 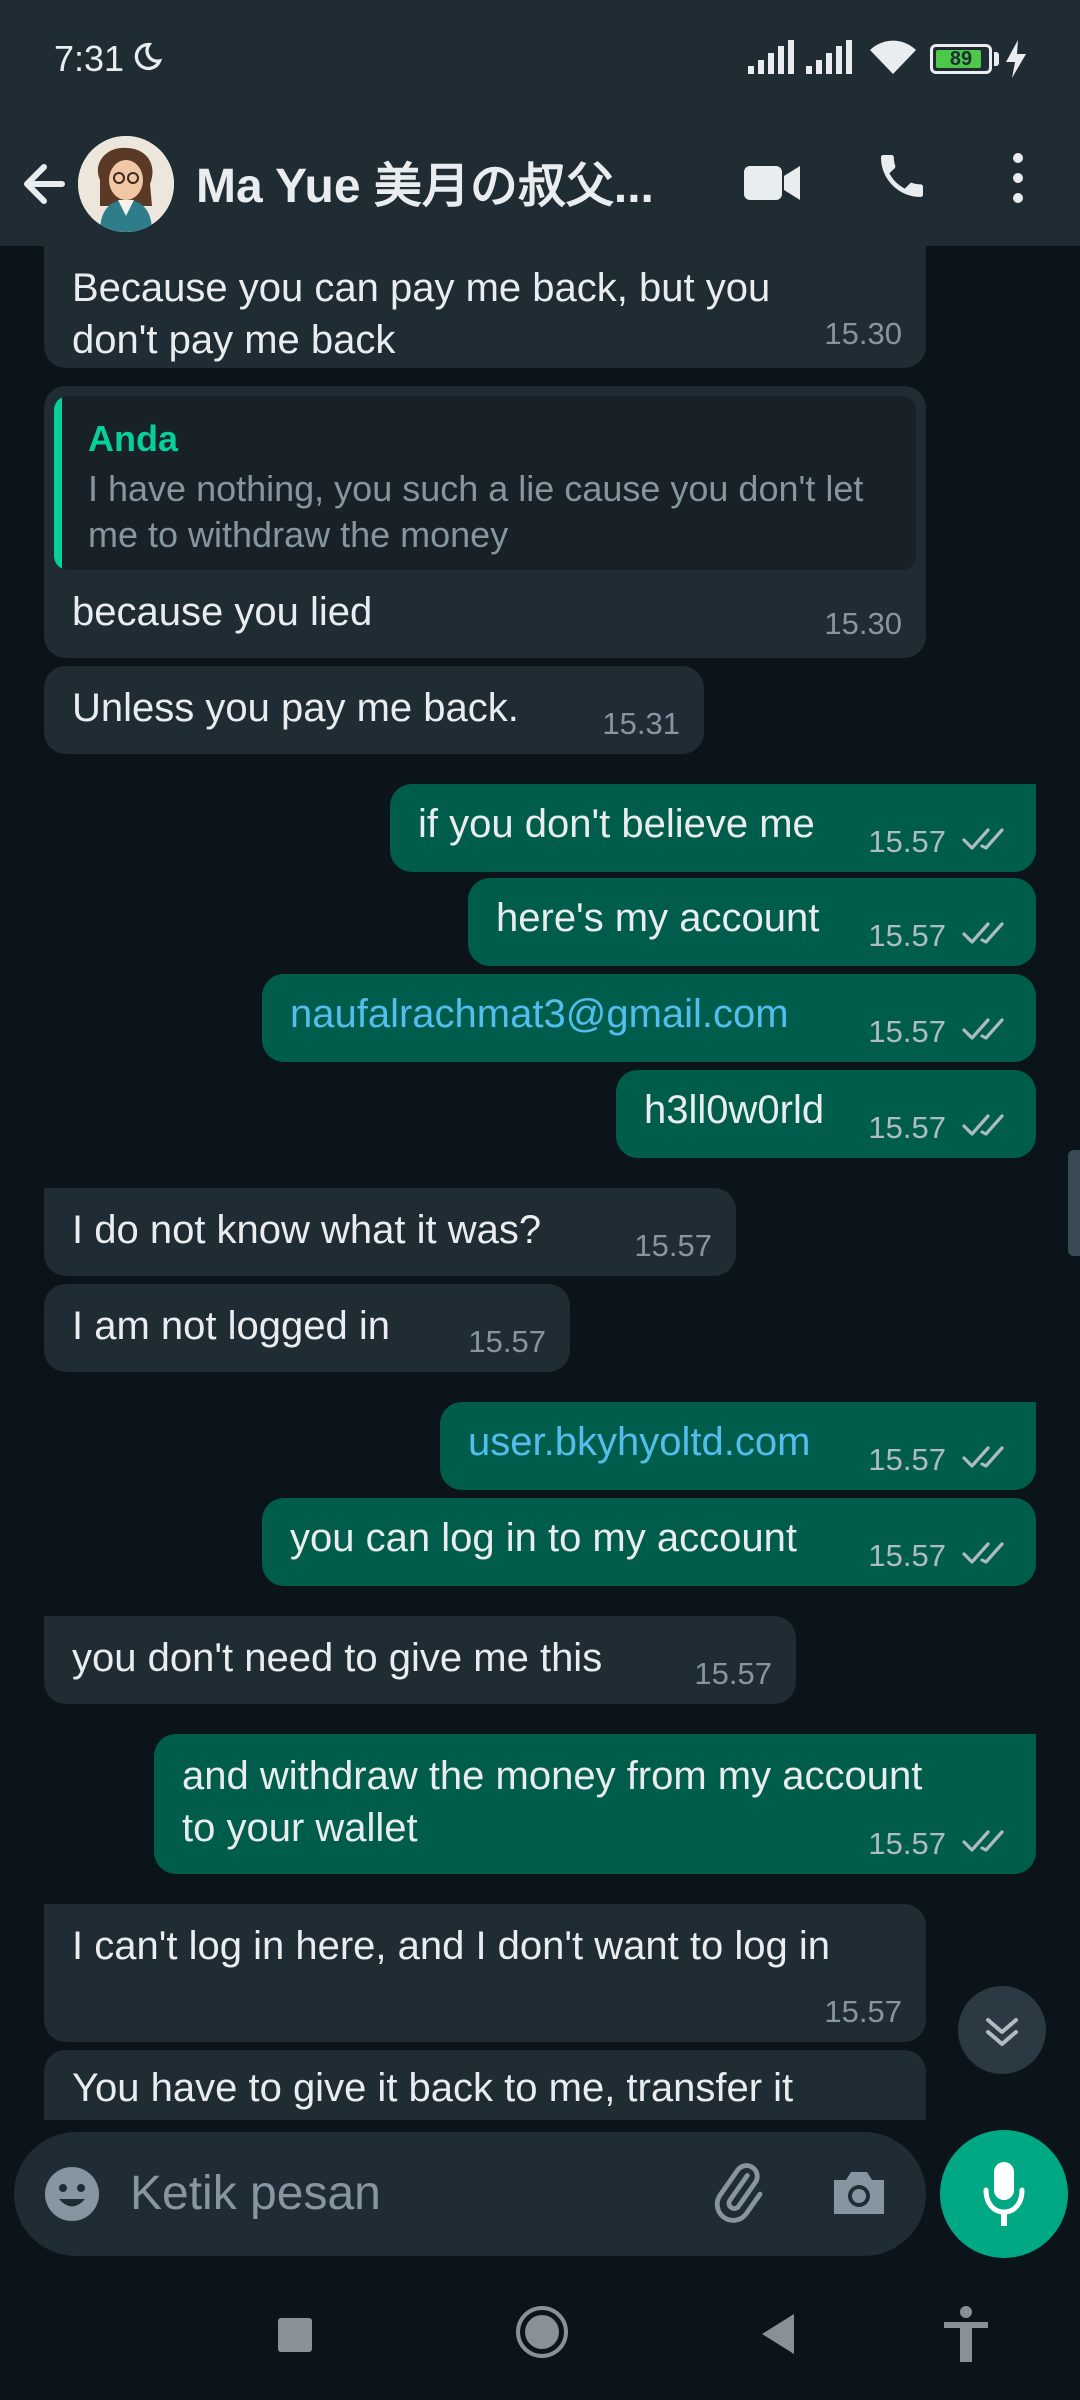 I want to click on battery-tip, so click(x=996, y=59).